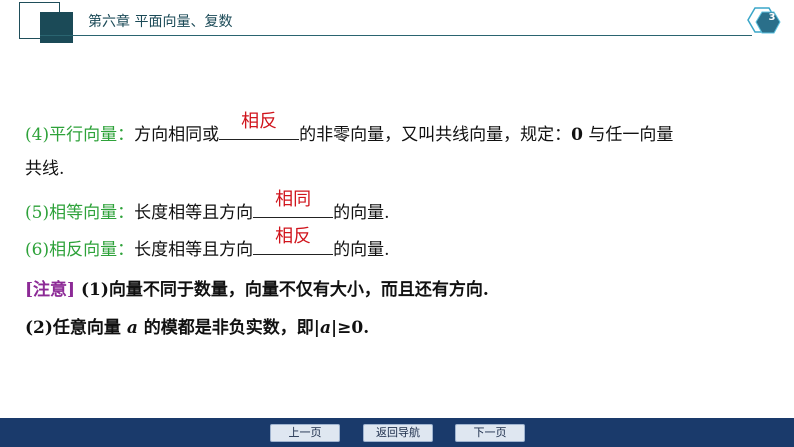 This screenshot has height=447, width=794. Describe the element at coordinates (282, 290) in the screenshot. I see `text: (1)向量不同于数量，向量不仅有大小，而且还有方向.` at that location.